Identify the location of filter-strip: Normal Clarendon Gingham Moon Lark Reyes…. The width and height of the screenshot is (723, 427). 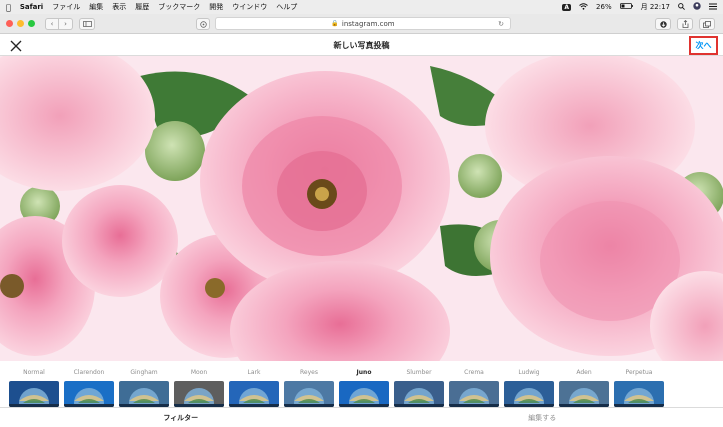
(361, 384).